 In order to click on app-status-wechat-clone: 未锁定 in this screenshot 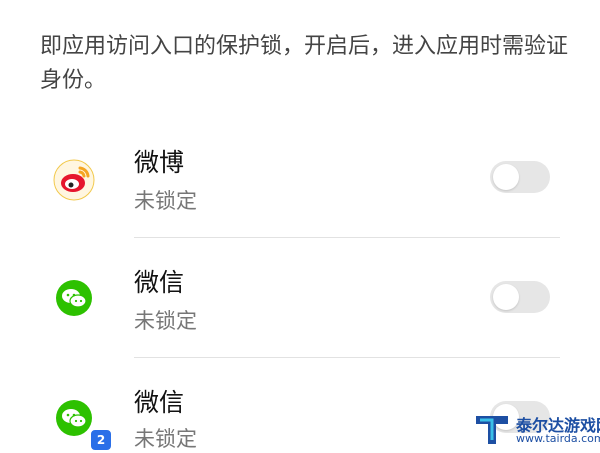, I will do `click(165, 439)`.